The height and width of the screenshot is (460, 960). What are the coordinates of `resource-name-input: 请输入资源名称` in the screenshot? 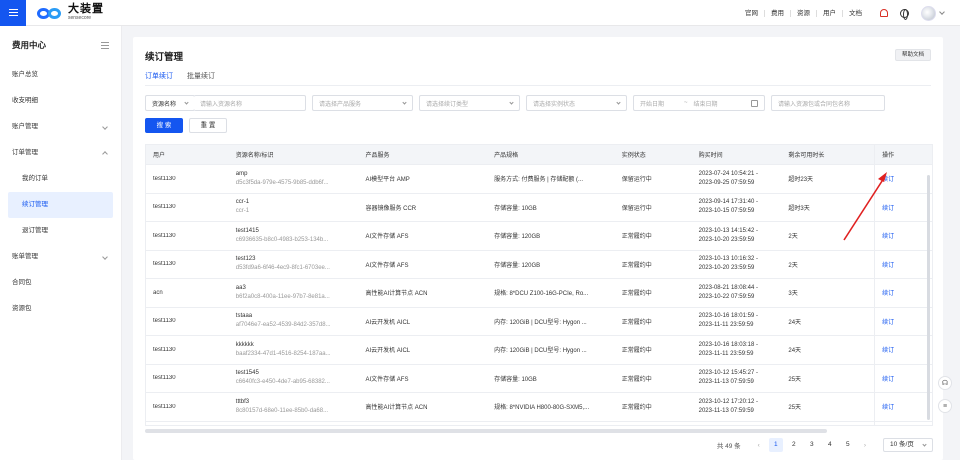 It's located at (250, 103).